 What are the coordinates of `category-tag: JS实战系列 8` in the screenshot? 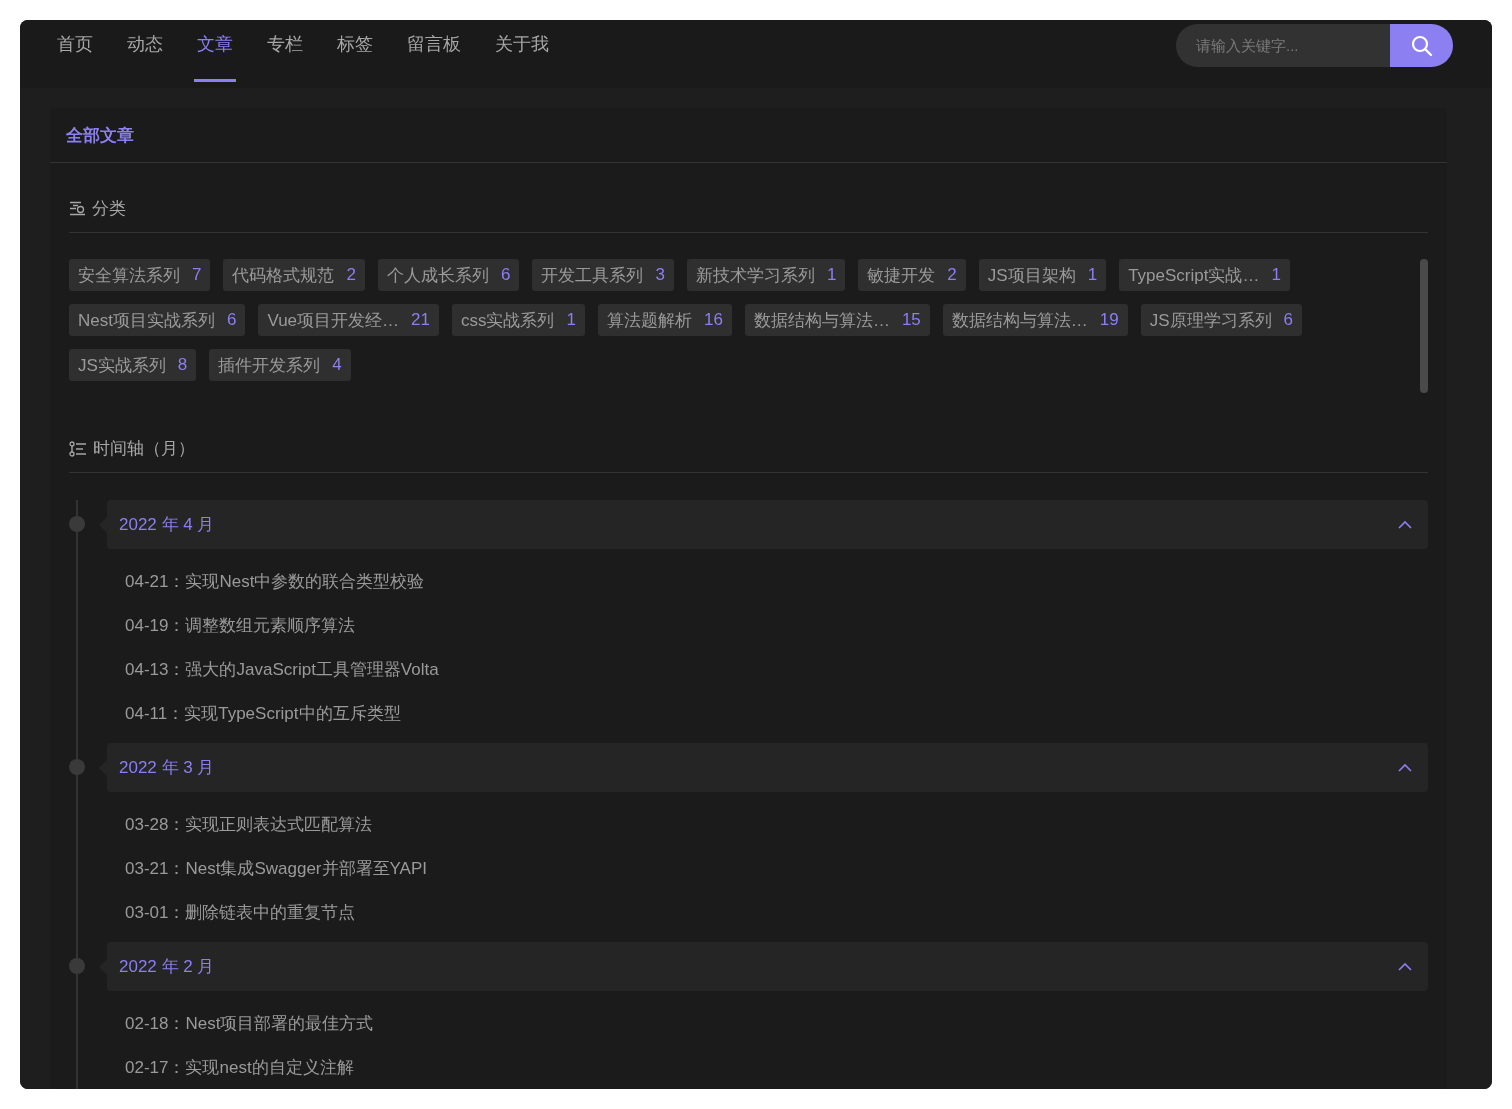 It's located at (133, 365).